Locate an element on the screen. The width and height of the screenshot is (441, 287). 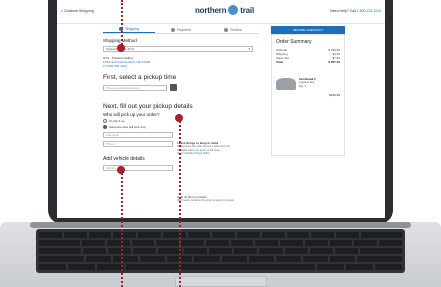
tab-shipping: Shipping is located at coordinates (129, 29).